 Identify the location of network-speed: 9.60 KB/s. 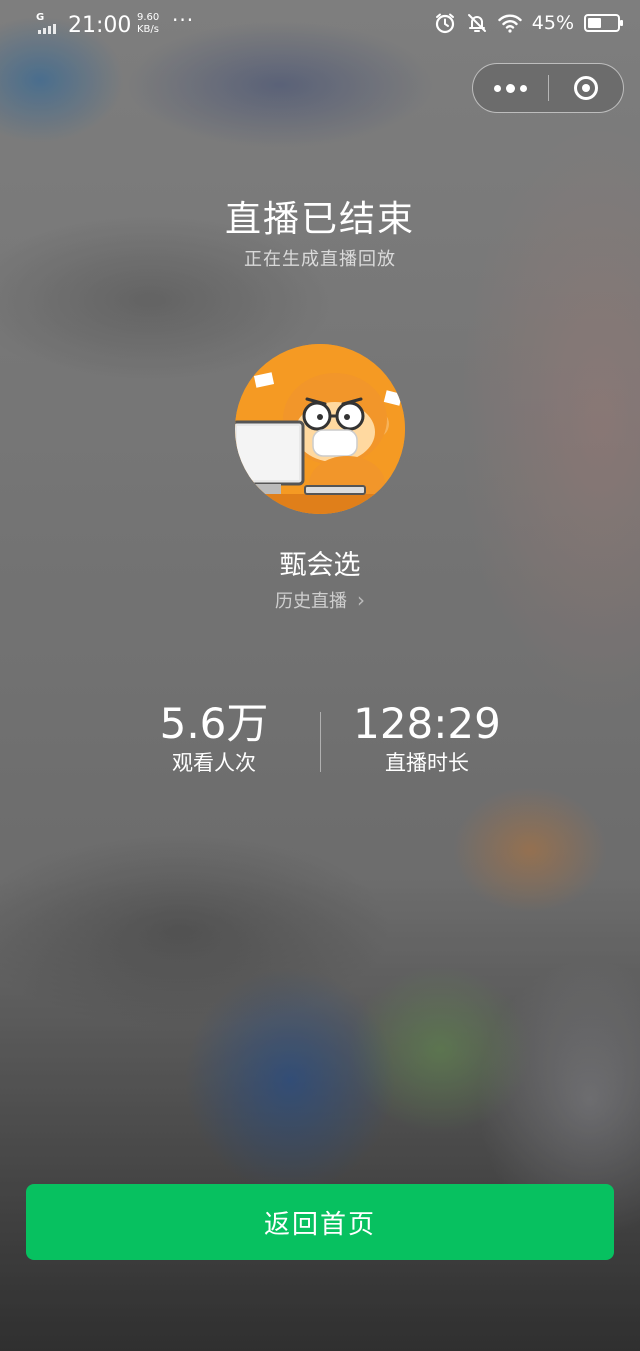
(148, 24).